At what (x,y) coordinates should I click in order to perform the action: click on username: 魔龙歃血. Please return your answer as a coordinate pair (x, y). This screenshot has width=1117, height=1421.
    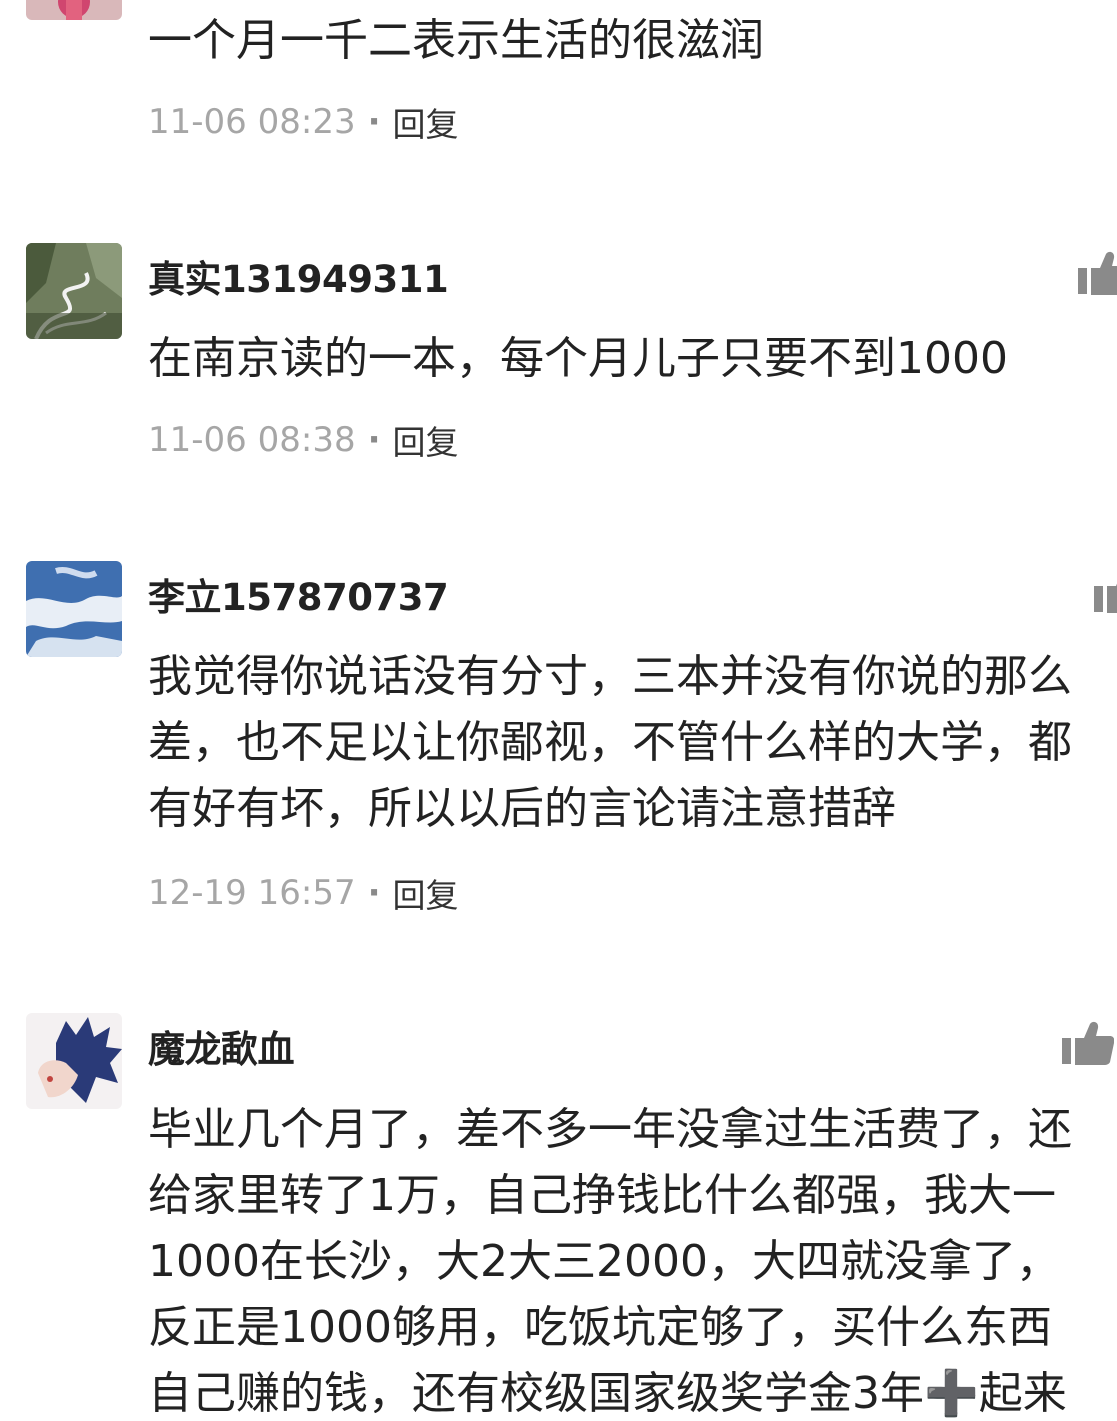
    Looking at the image, I should click on (221, 1046).